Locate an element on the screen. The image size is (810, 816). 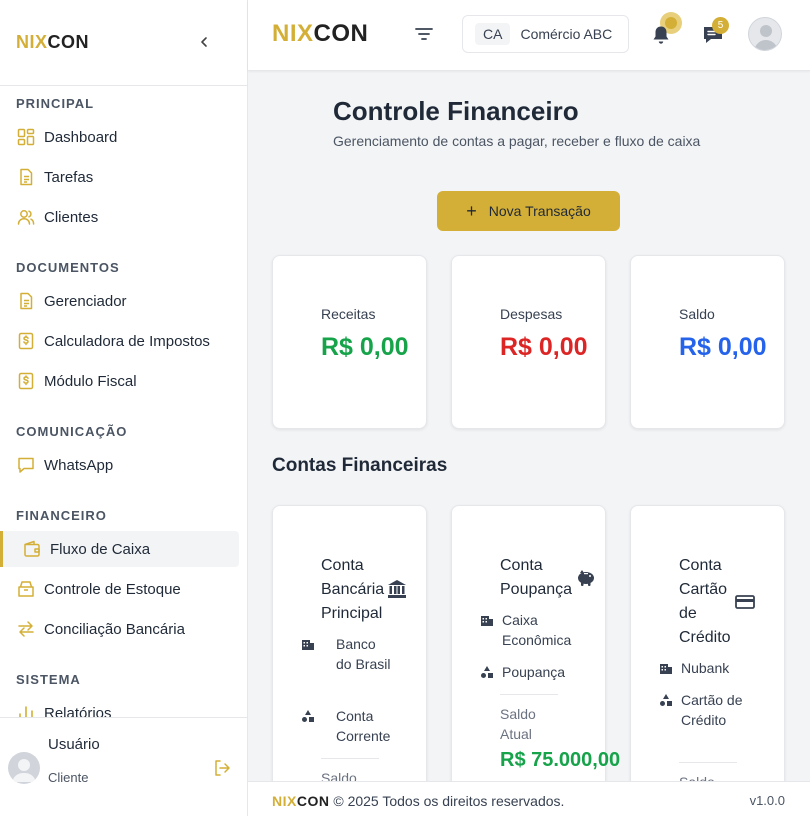
chat-icon is located at coordinates (26, 465).